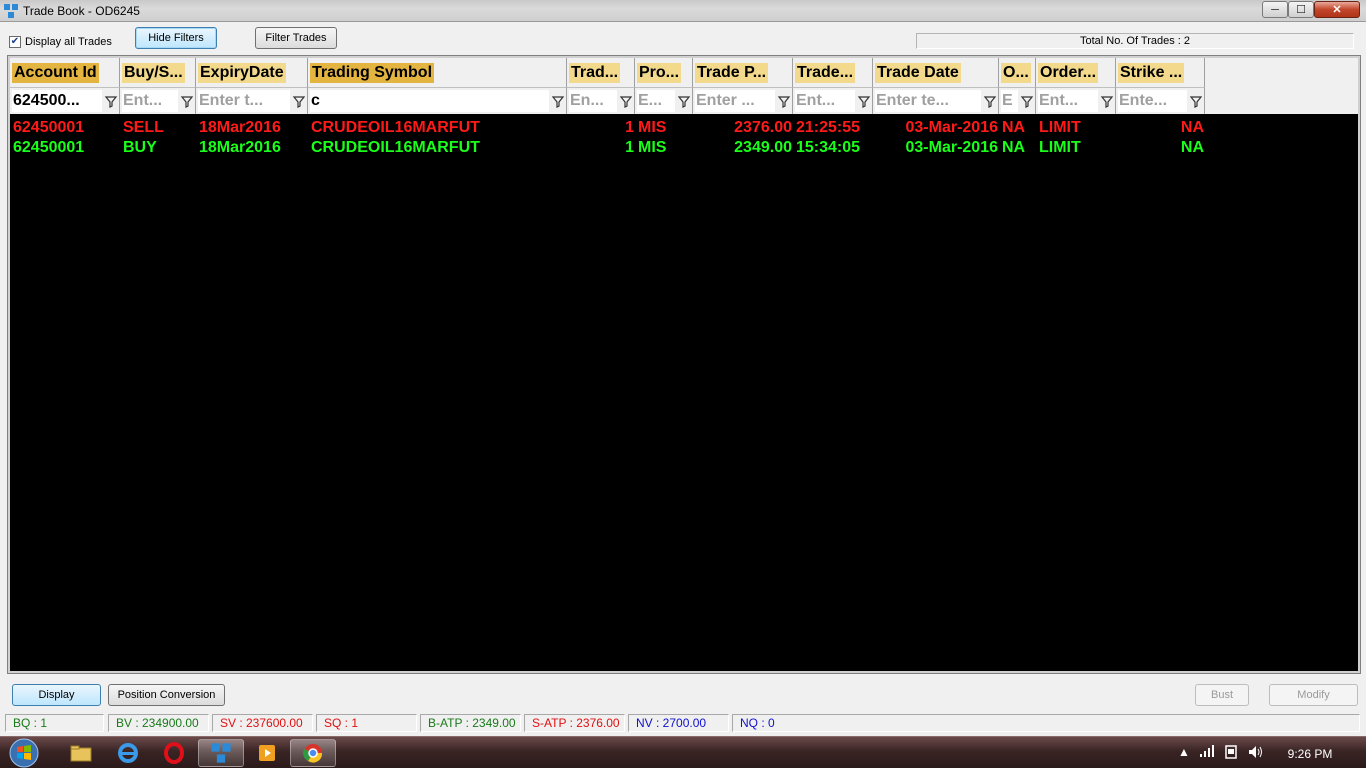 The height and width of the screenshot is (768, 1366). What do you see at coordinates (1337, 9) in the screenshot?
I see `close-button: ✕` at bounding box center [1337, 9].